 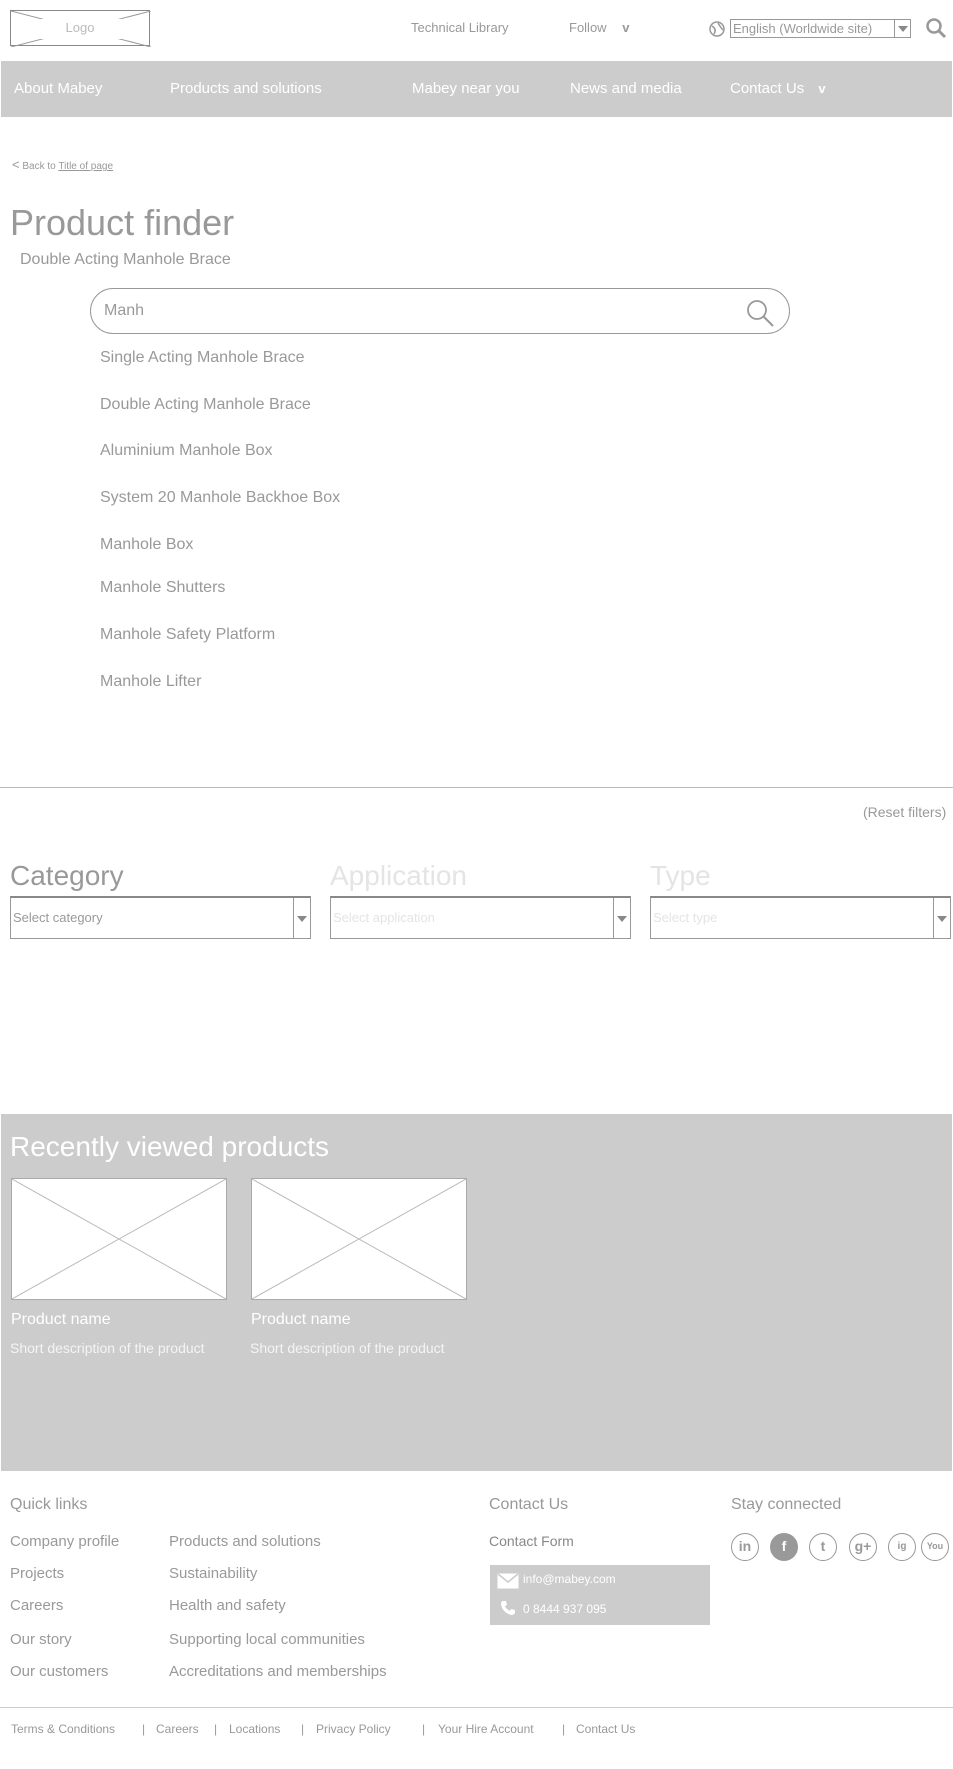 What do you see at coordinates (476, 1707) in the screenshot?
I see `footer-divider` at bounding box center [476, 1707].